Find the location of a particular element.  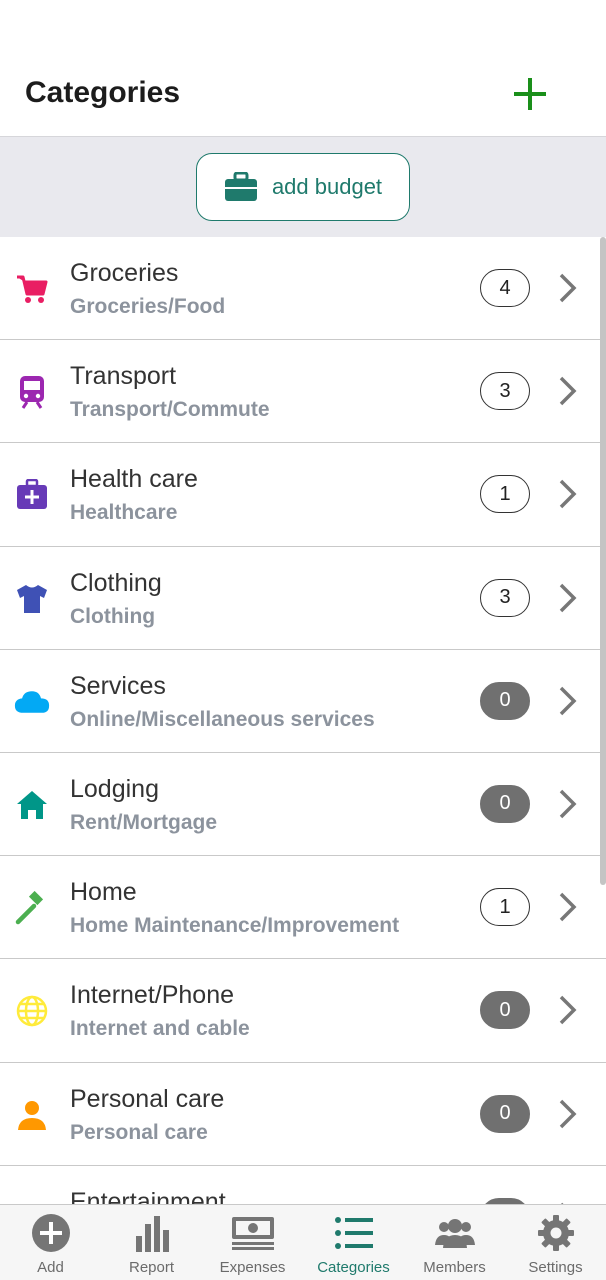

tab-label: Report is located at coordinates (151, 1267).